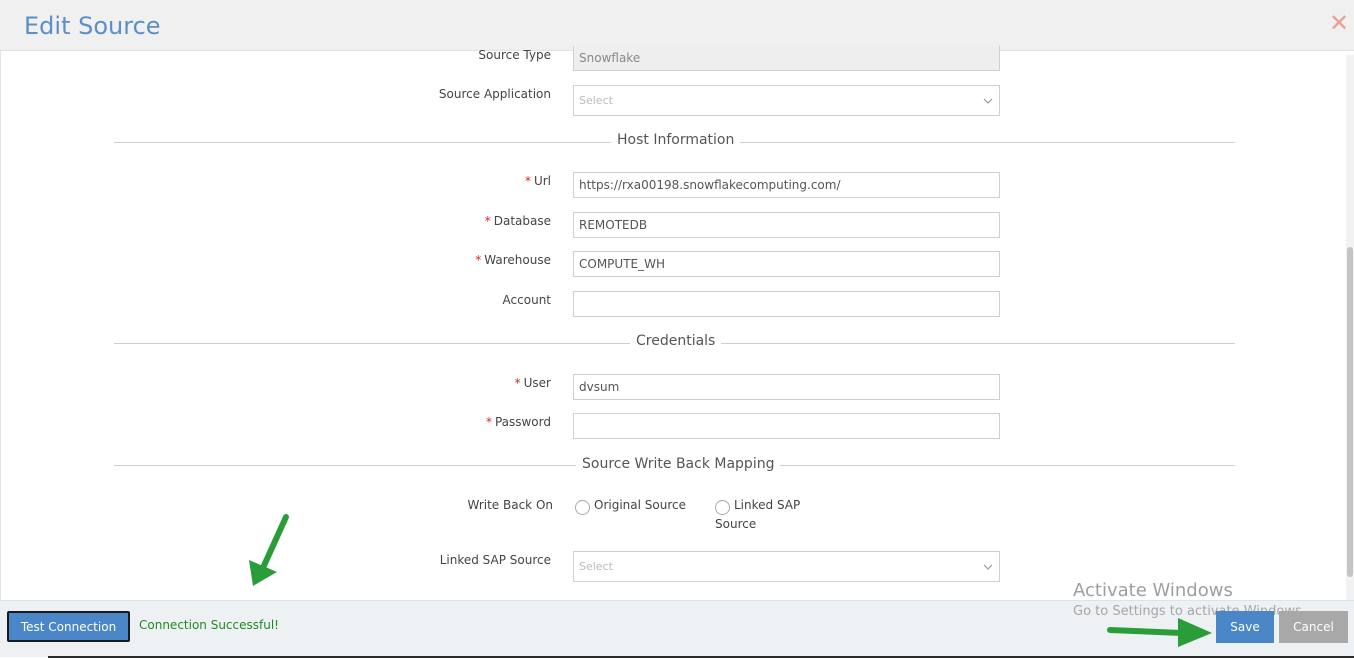  I want to click on user-input: dvsum, so click(786, 387).